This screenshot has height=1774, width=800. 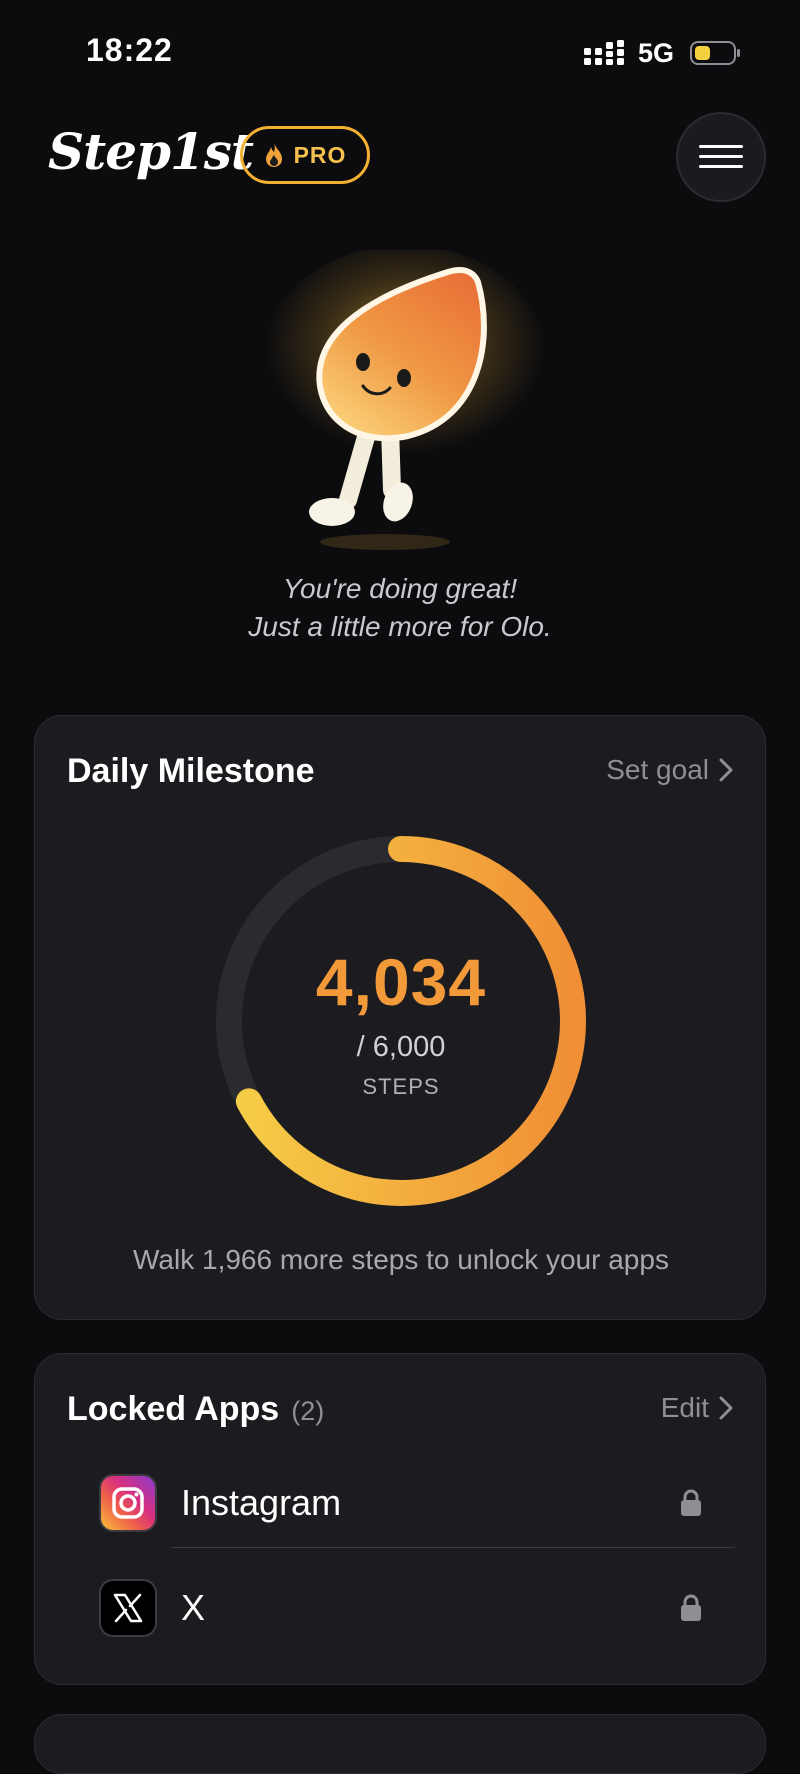 What do you see at coordinates (401, 1504) in the screenshot?
I see `locked-app-row: Instagram` at bounding box center [401, 1504].